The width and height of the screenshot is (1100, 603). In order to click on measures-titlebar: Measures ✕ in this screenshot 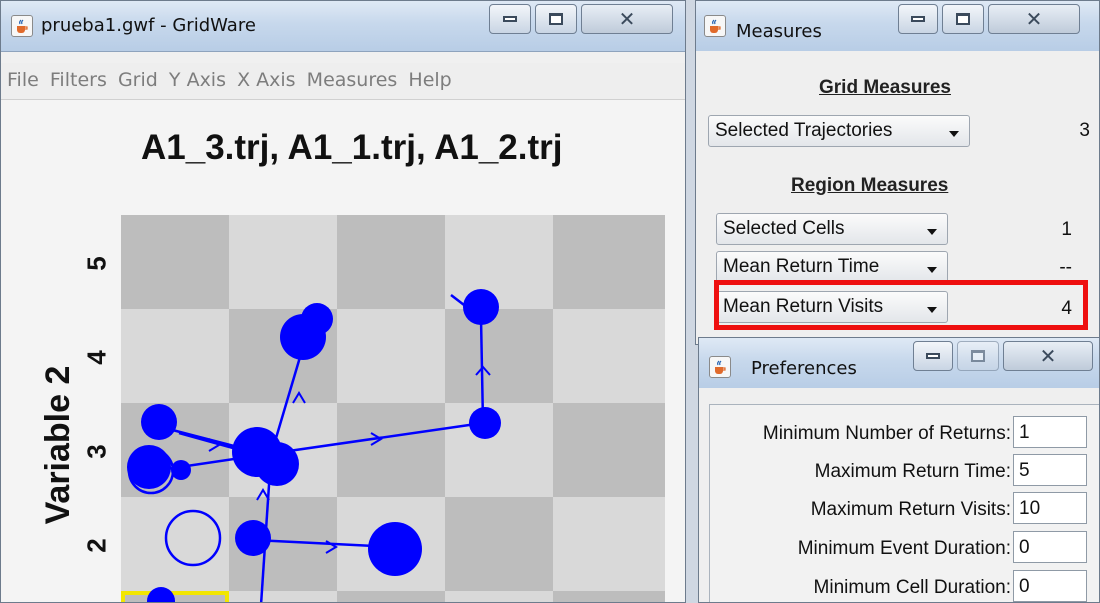, I will do `click(897, 26)`.